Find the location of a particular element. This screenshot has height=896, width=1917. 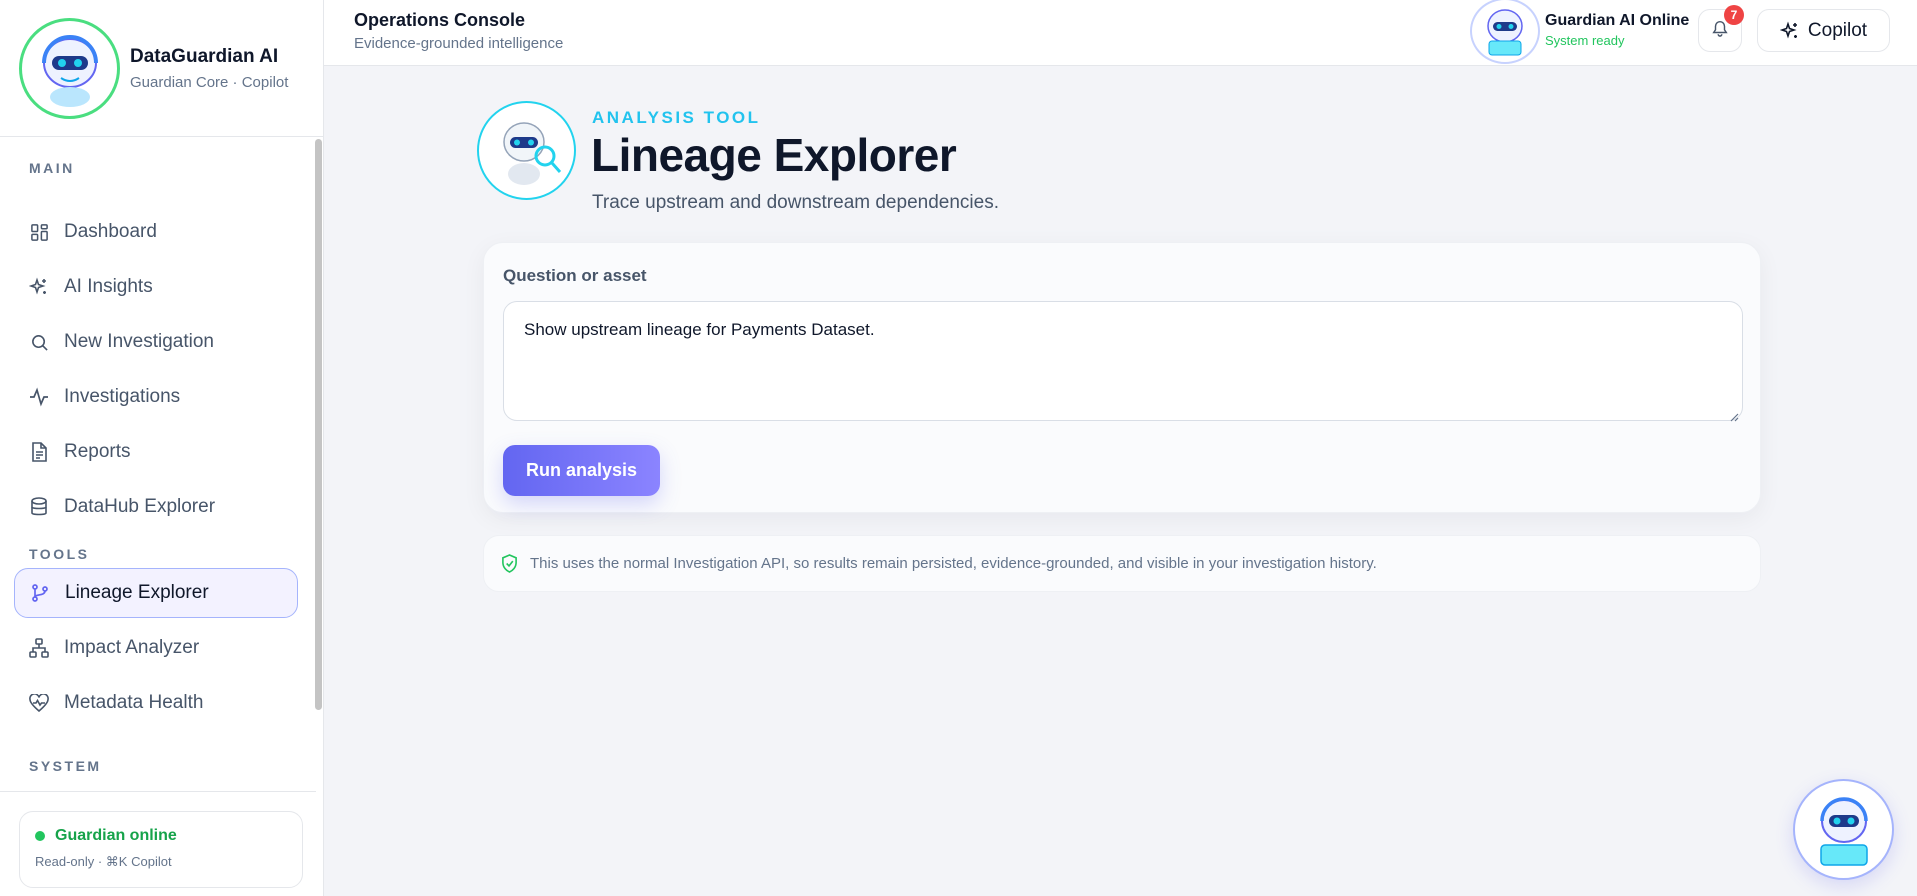

sidebar-item-dashboard: Dashboard is located at coordinates (156, 232).